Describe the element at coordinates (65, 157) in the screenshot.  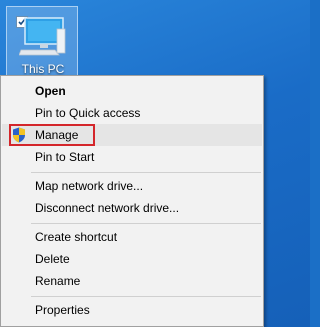
I see `menu-item-label: Pin to Start` at that location.